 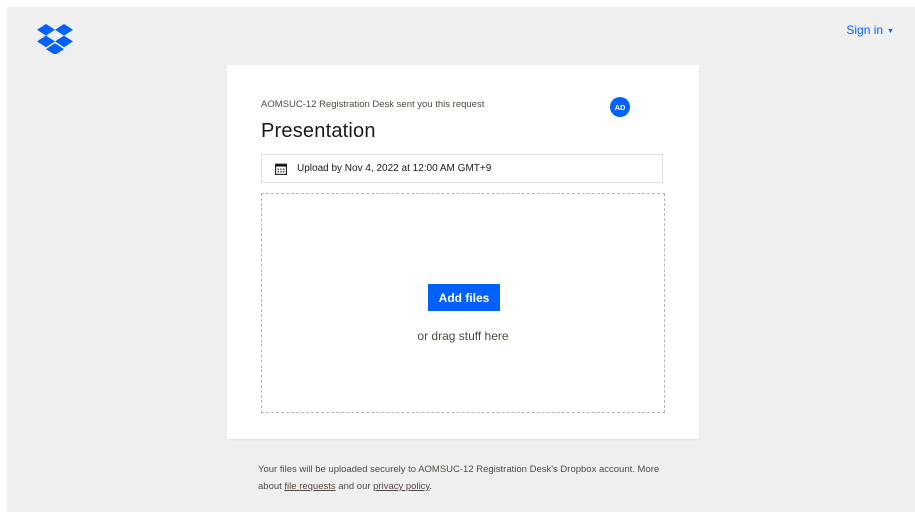 What do you see at coordinates (431, 486) in the screenshot?
I see `footer-text-end: .` at bounding box center [431, 486].